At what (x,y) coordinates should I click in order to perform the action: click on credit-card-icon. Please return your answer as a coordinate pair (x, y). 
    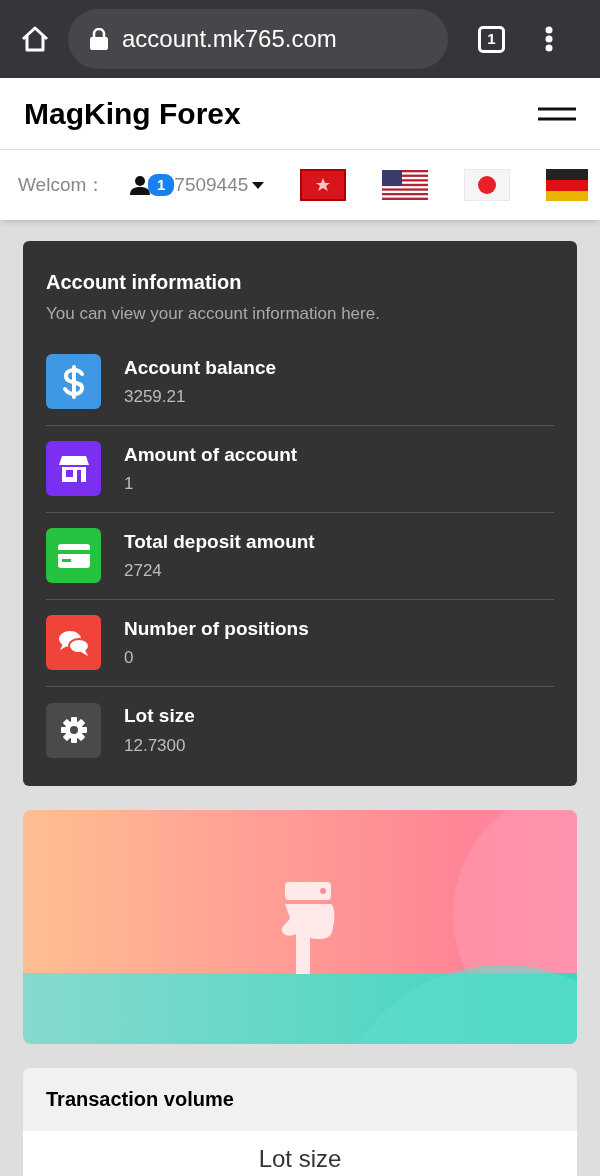
    Looking at the image, I should click on (73, 555).